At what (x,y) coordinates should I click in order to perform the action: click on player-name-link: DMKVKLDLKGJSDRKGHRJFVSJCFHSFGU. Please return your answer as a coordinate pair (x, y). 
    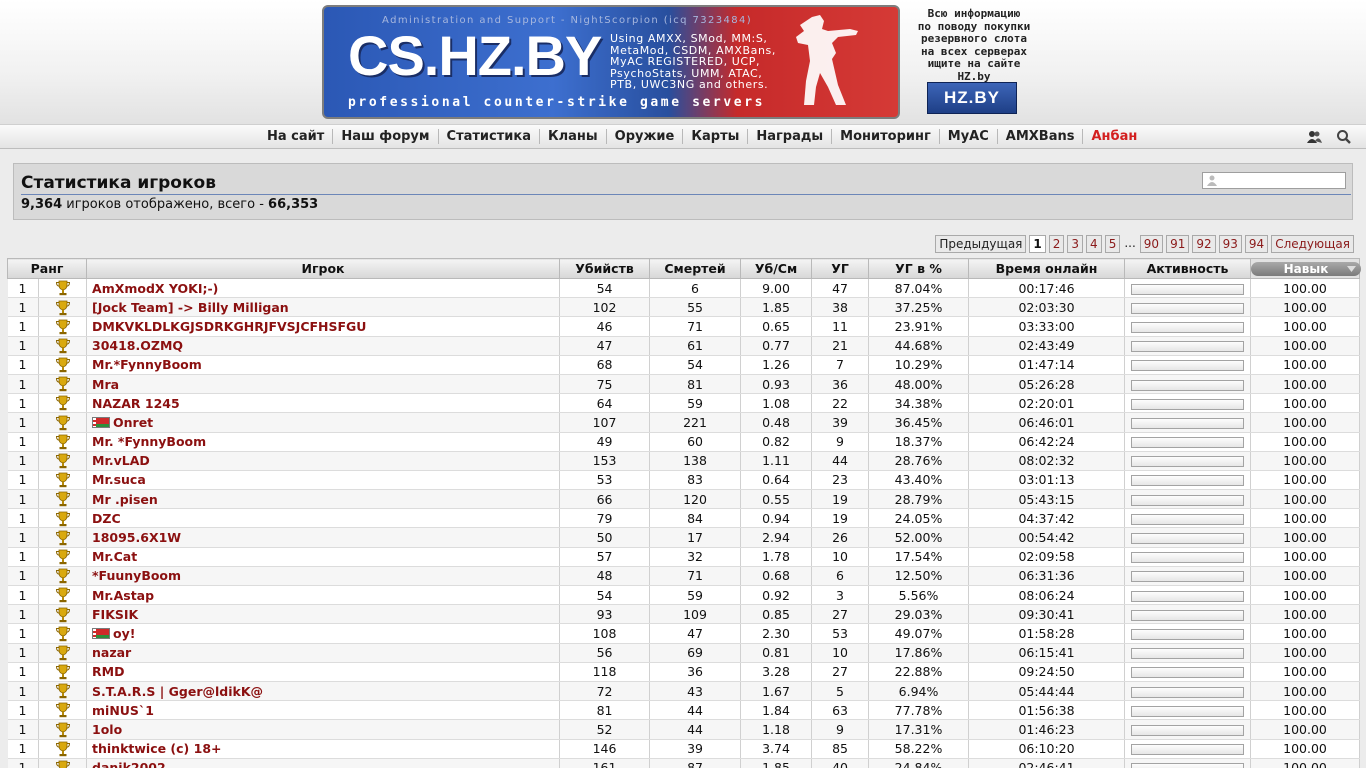
    Looking at the image, I should click on (323, 326).